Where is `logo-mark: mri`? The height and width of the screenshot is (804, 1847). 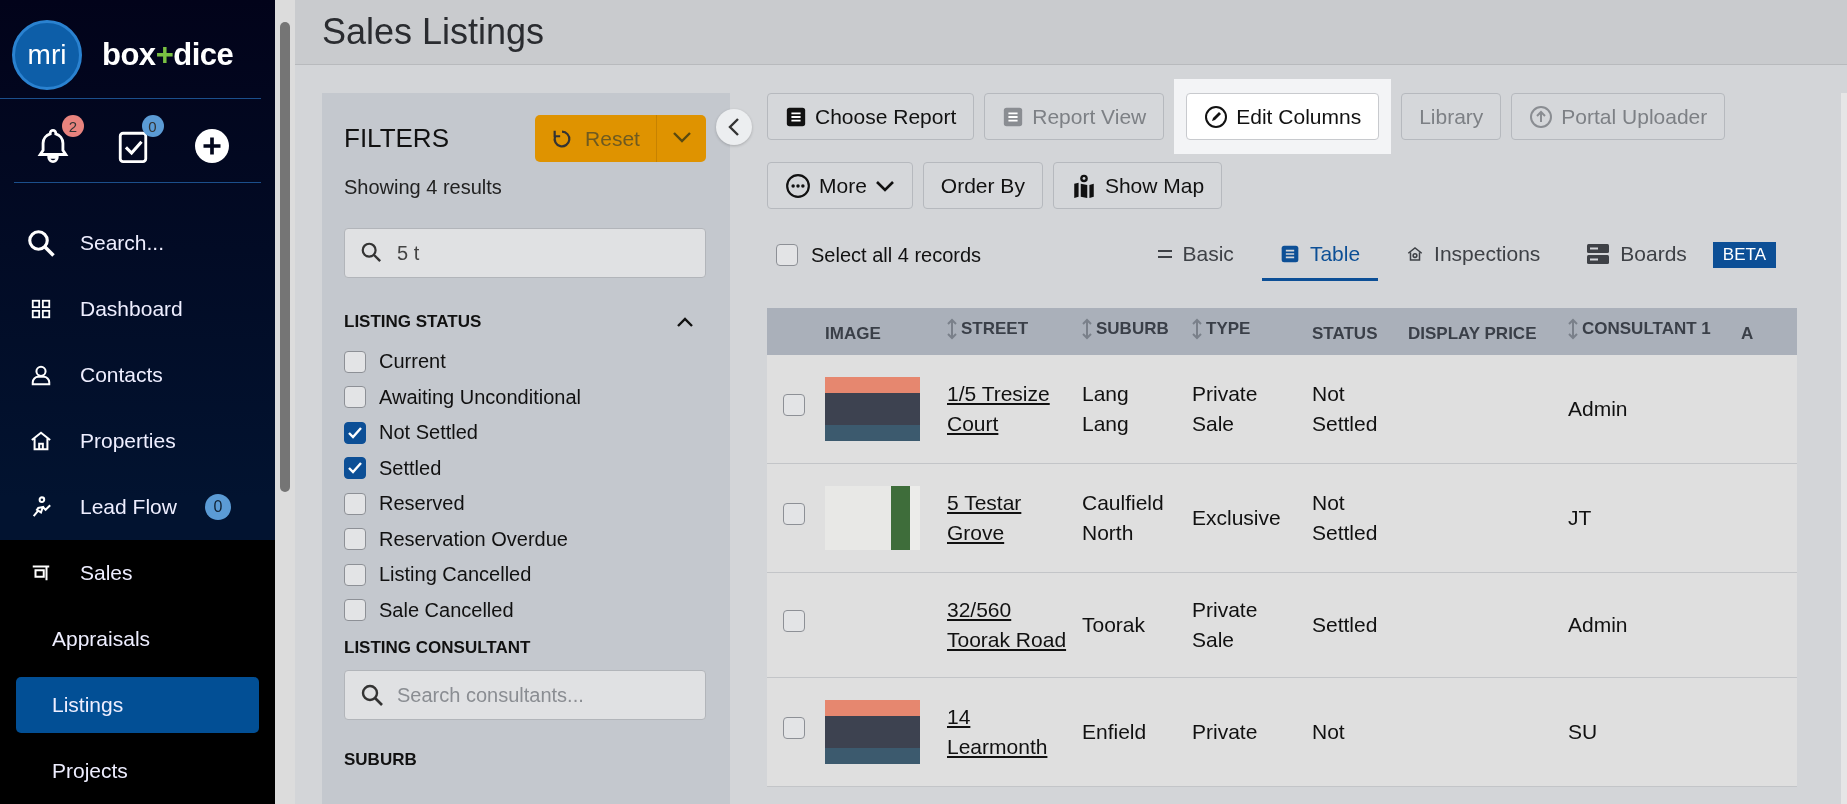 logo-mark: mri is located at coordinates (47, 55).